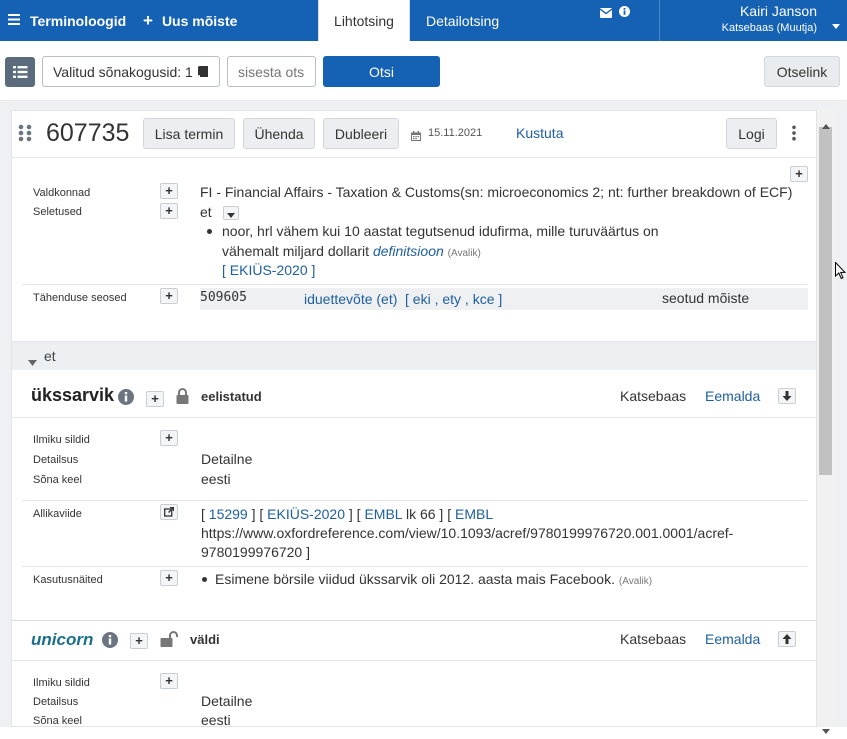  What do you see at coordinates (753, 20) in the screenshot?
I see `user-menu: Kairi Janson Katsebaas (Muutja)` at bounding box center [753, 20].